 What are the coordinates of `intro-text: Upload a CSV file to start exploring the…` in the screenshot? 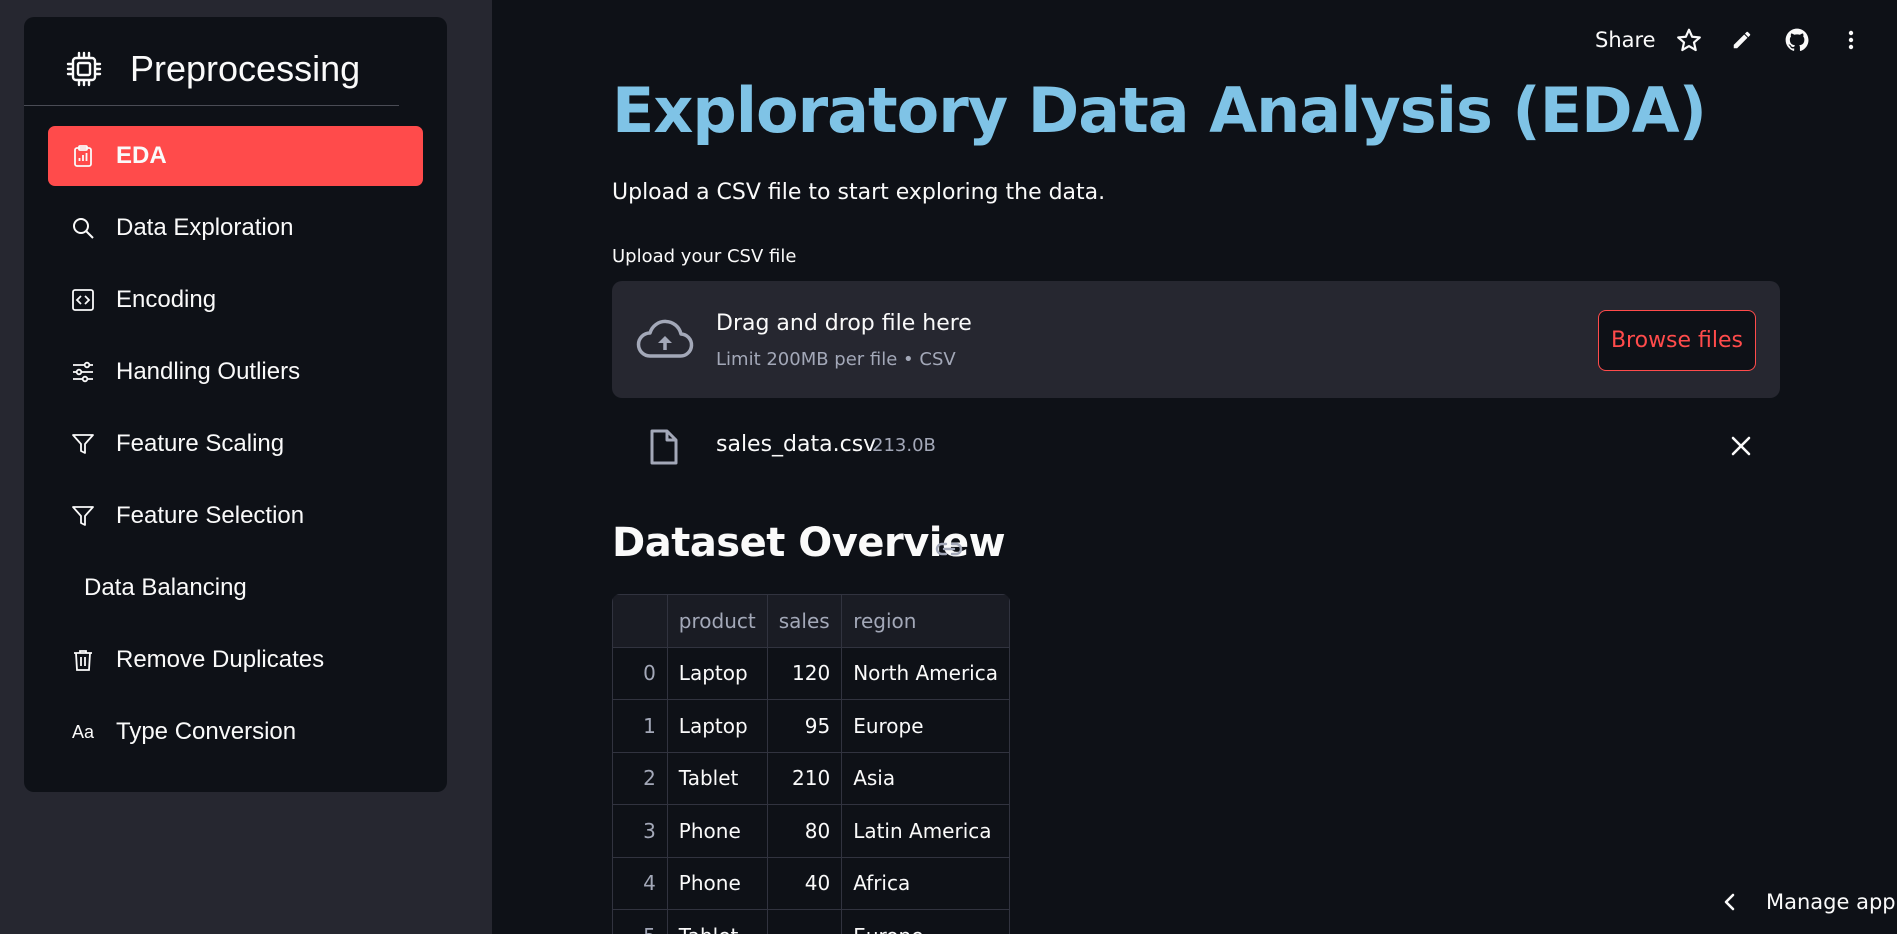 It's located at (859, 192).